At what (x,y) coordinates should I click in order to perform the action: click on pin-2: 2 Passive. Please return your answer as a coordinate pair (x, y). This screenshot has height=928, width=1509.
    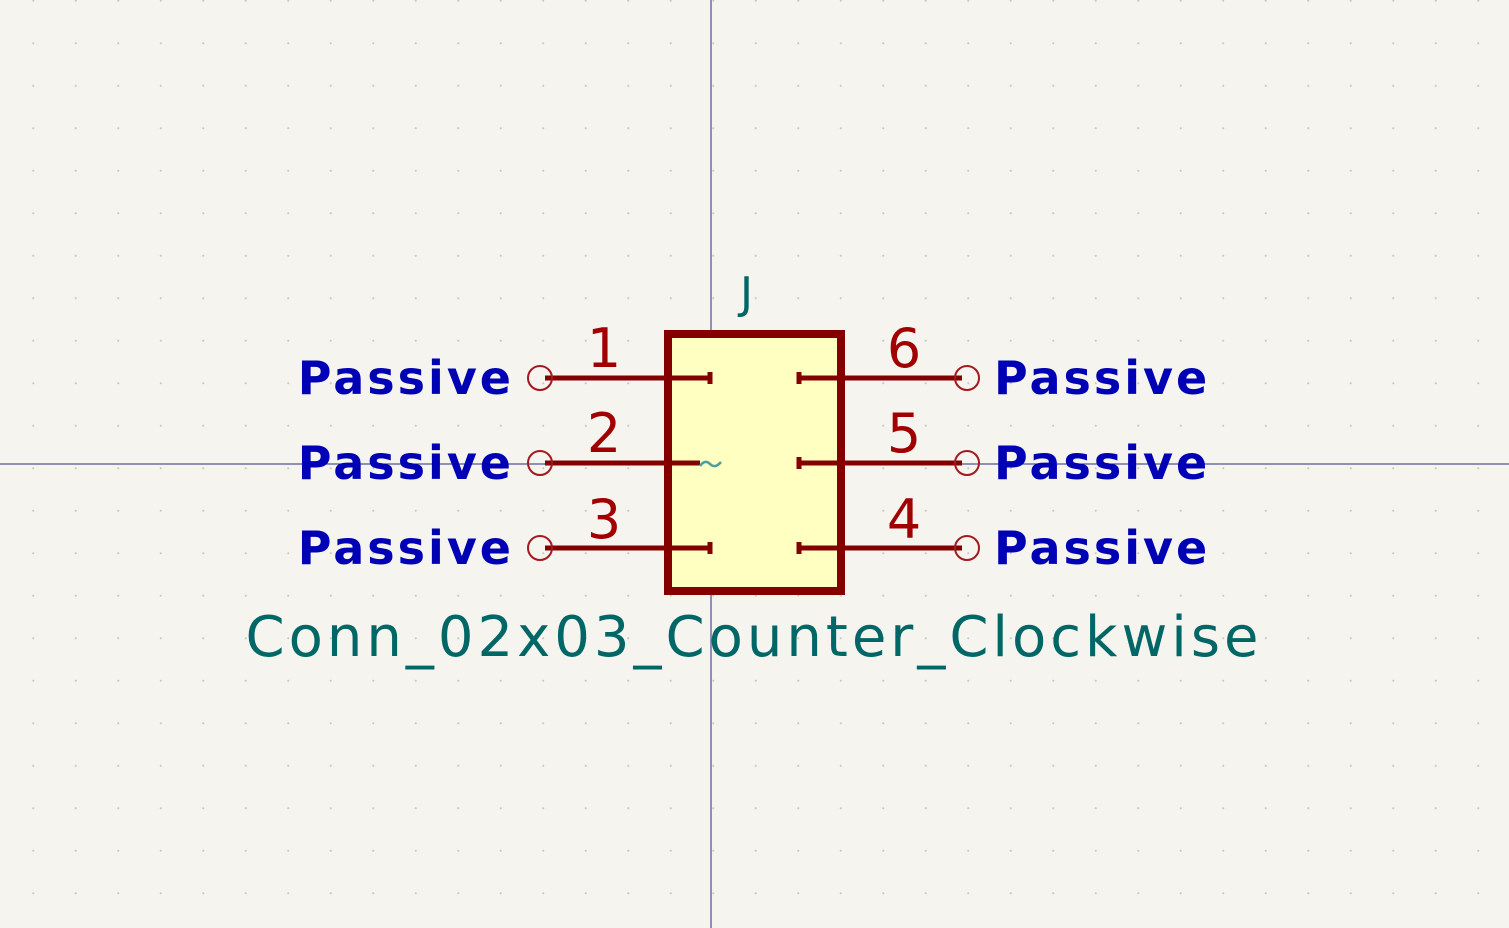
    Looking at the image, I should click on (505, 446).